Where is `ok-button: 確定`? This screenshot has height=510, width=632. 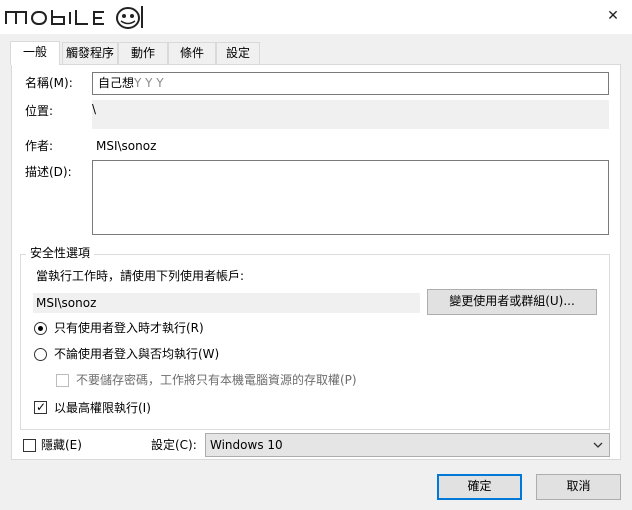 ok-button: 確定 is located at coordinates (479, 487).